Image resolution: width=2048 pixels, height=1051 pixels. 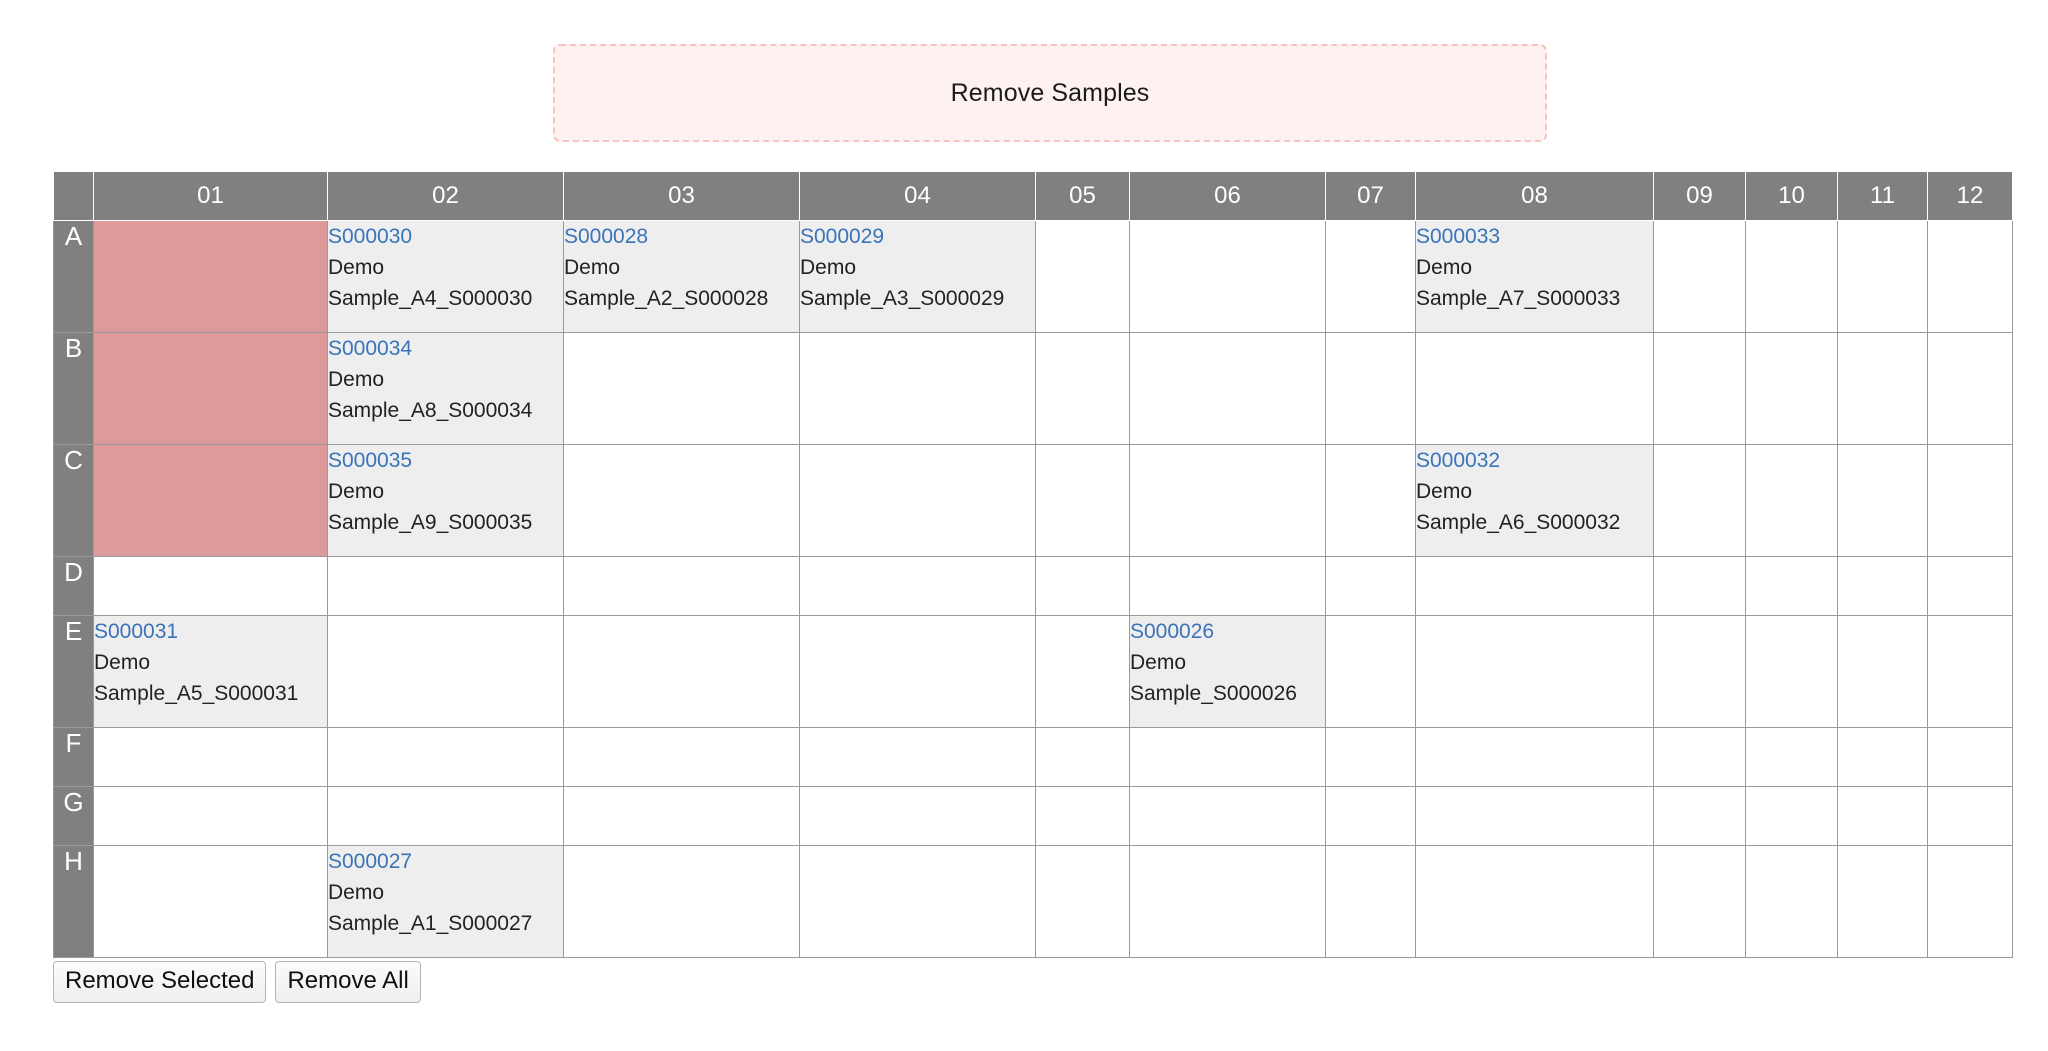 What do you see at coordinates (1791, 671) in the screenshot?
I see `well-E10` at bounding box center [1791, 671].